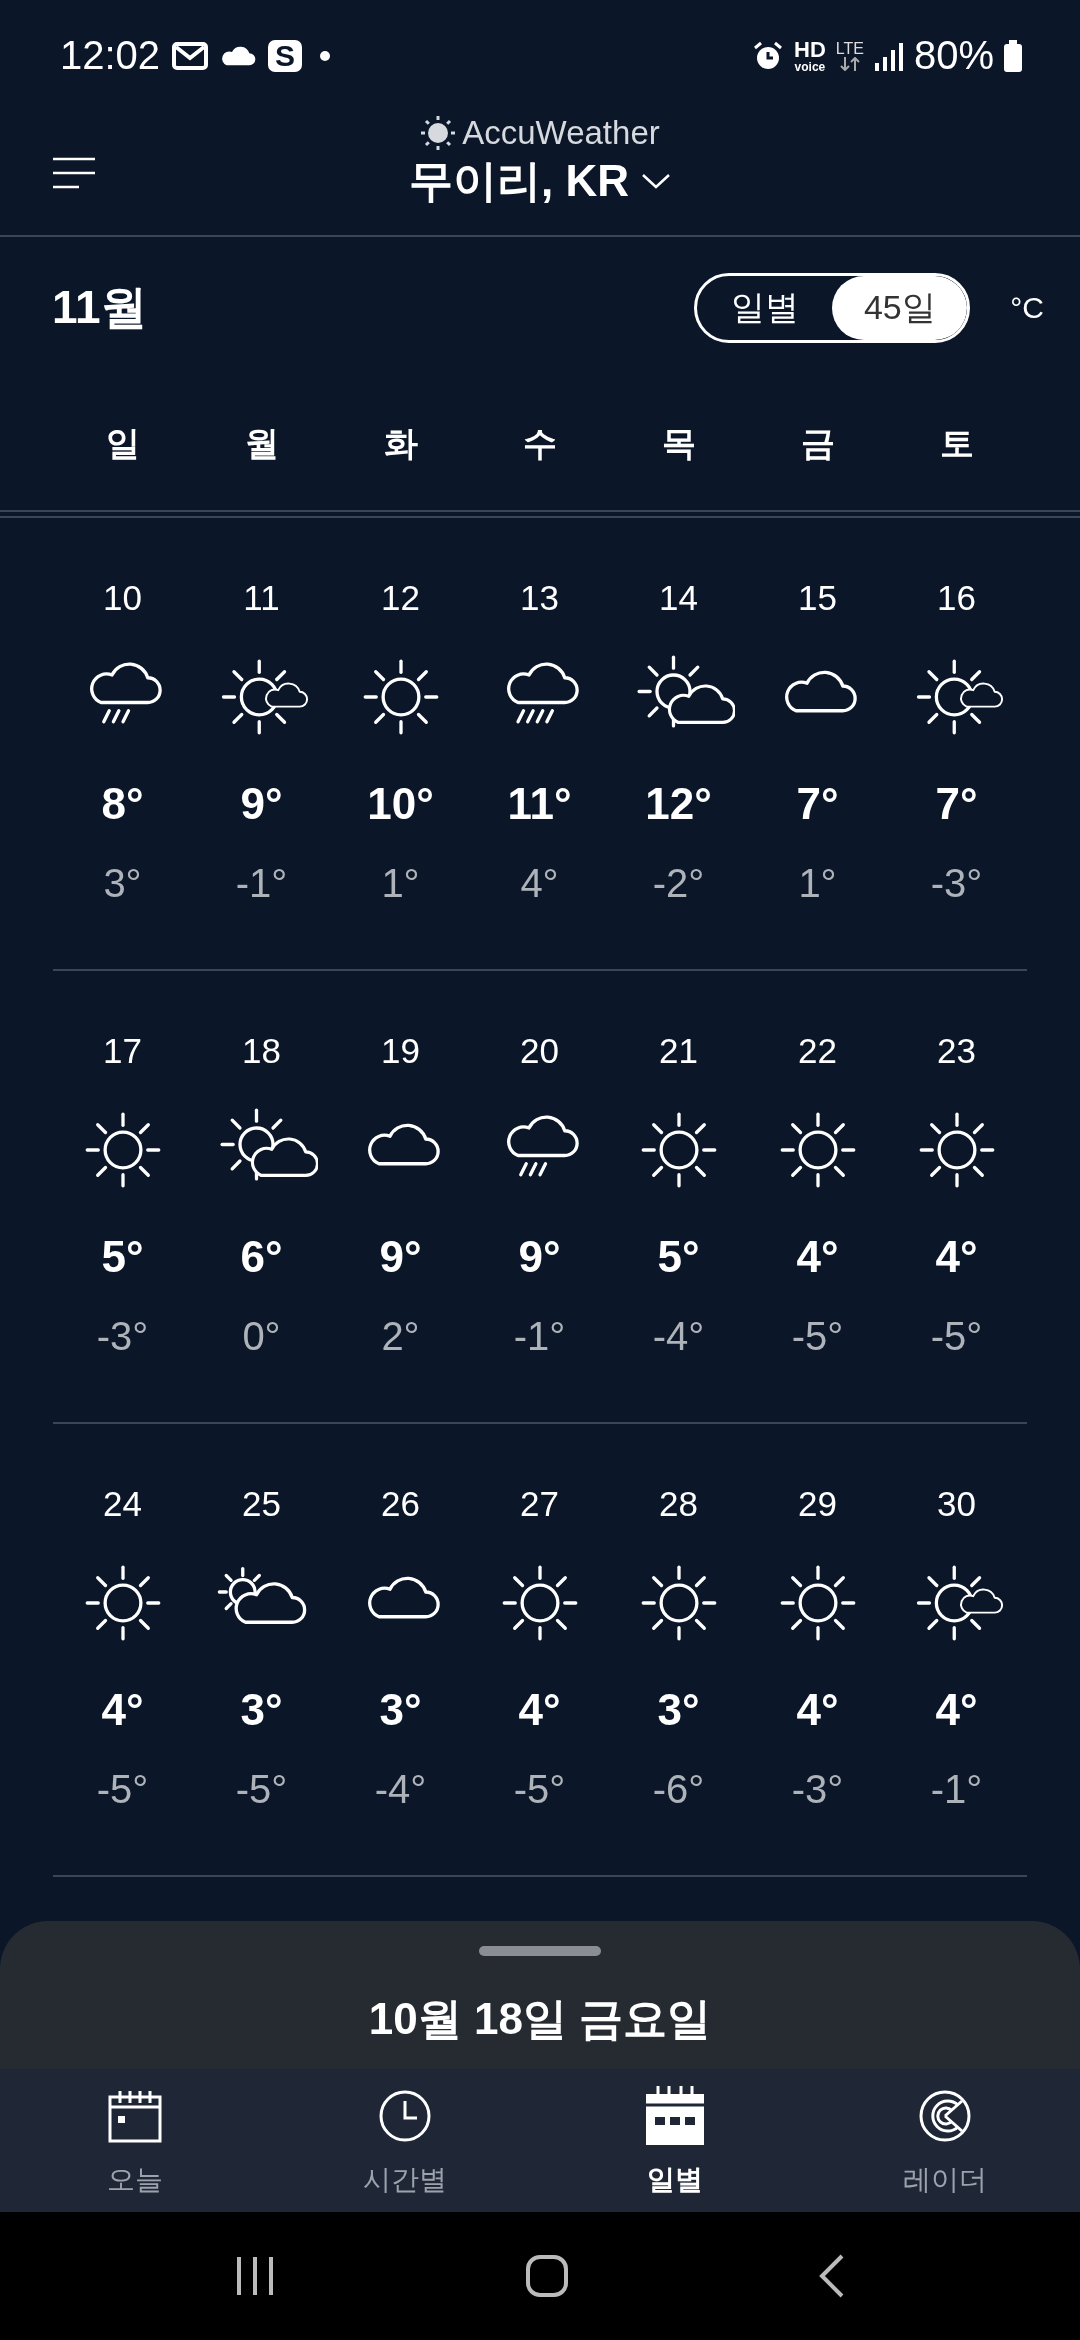  I want to click on low-temperature: 3°, so click(122, 884).